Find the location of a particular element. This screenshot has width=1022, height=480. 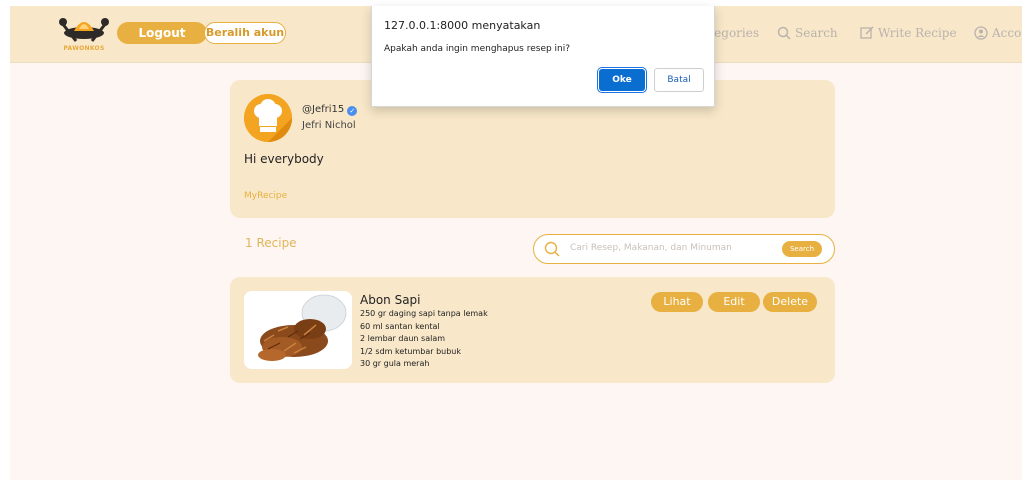

recipe-image is located at coordinates (298, 330).